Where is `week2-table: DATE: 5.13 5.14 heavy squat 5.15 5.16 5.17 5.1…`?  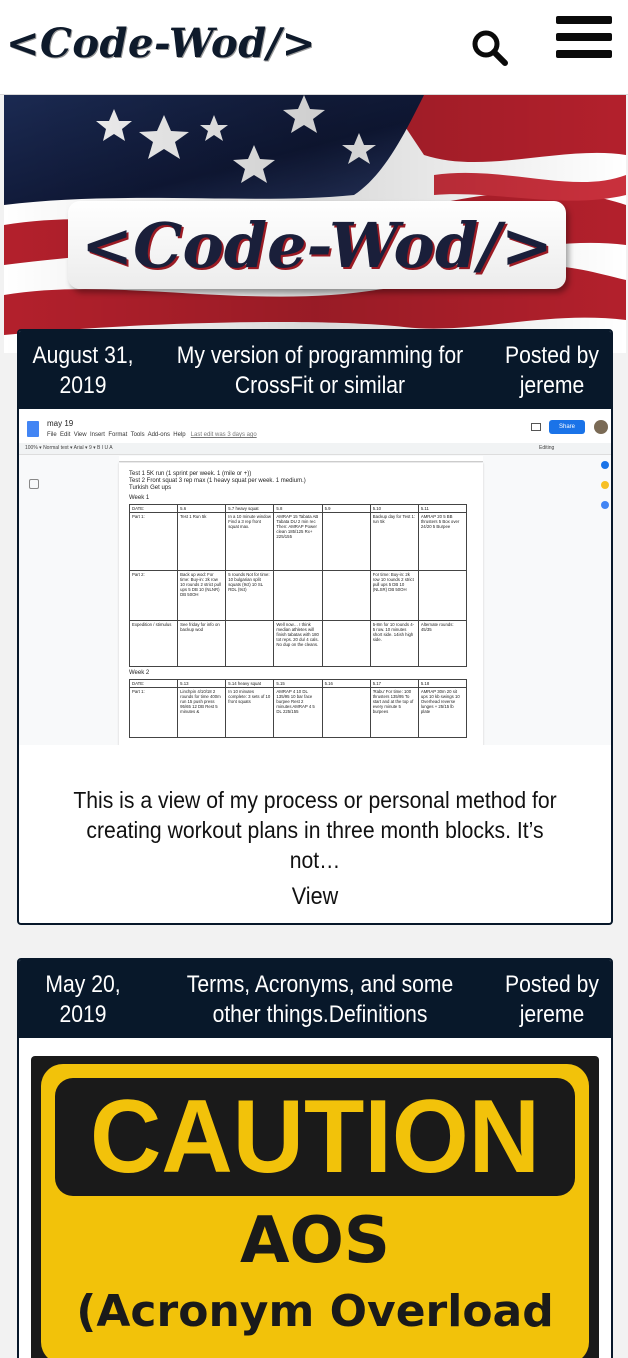
week2-table: DATE: 5.13 5.14 heavy squat 5.15 5.16 5.17 5.1… is located at coordinates (298, 708).